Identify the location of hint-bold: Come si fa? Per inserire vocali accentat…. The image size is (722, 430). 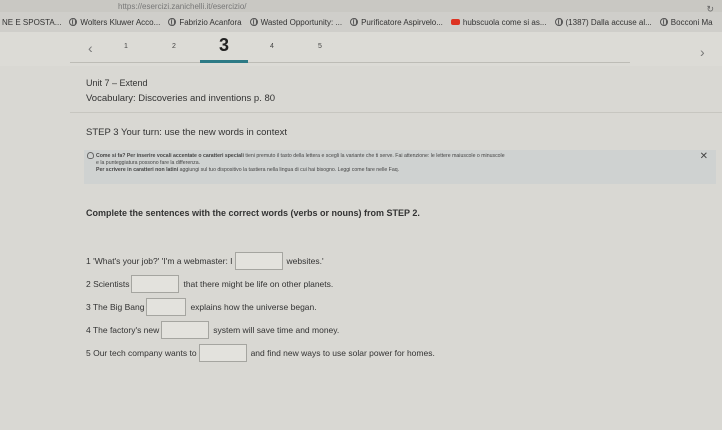
(170, 156).